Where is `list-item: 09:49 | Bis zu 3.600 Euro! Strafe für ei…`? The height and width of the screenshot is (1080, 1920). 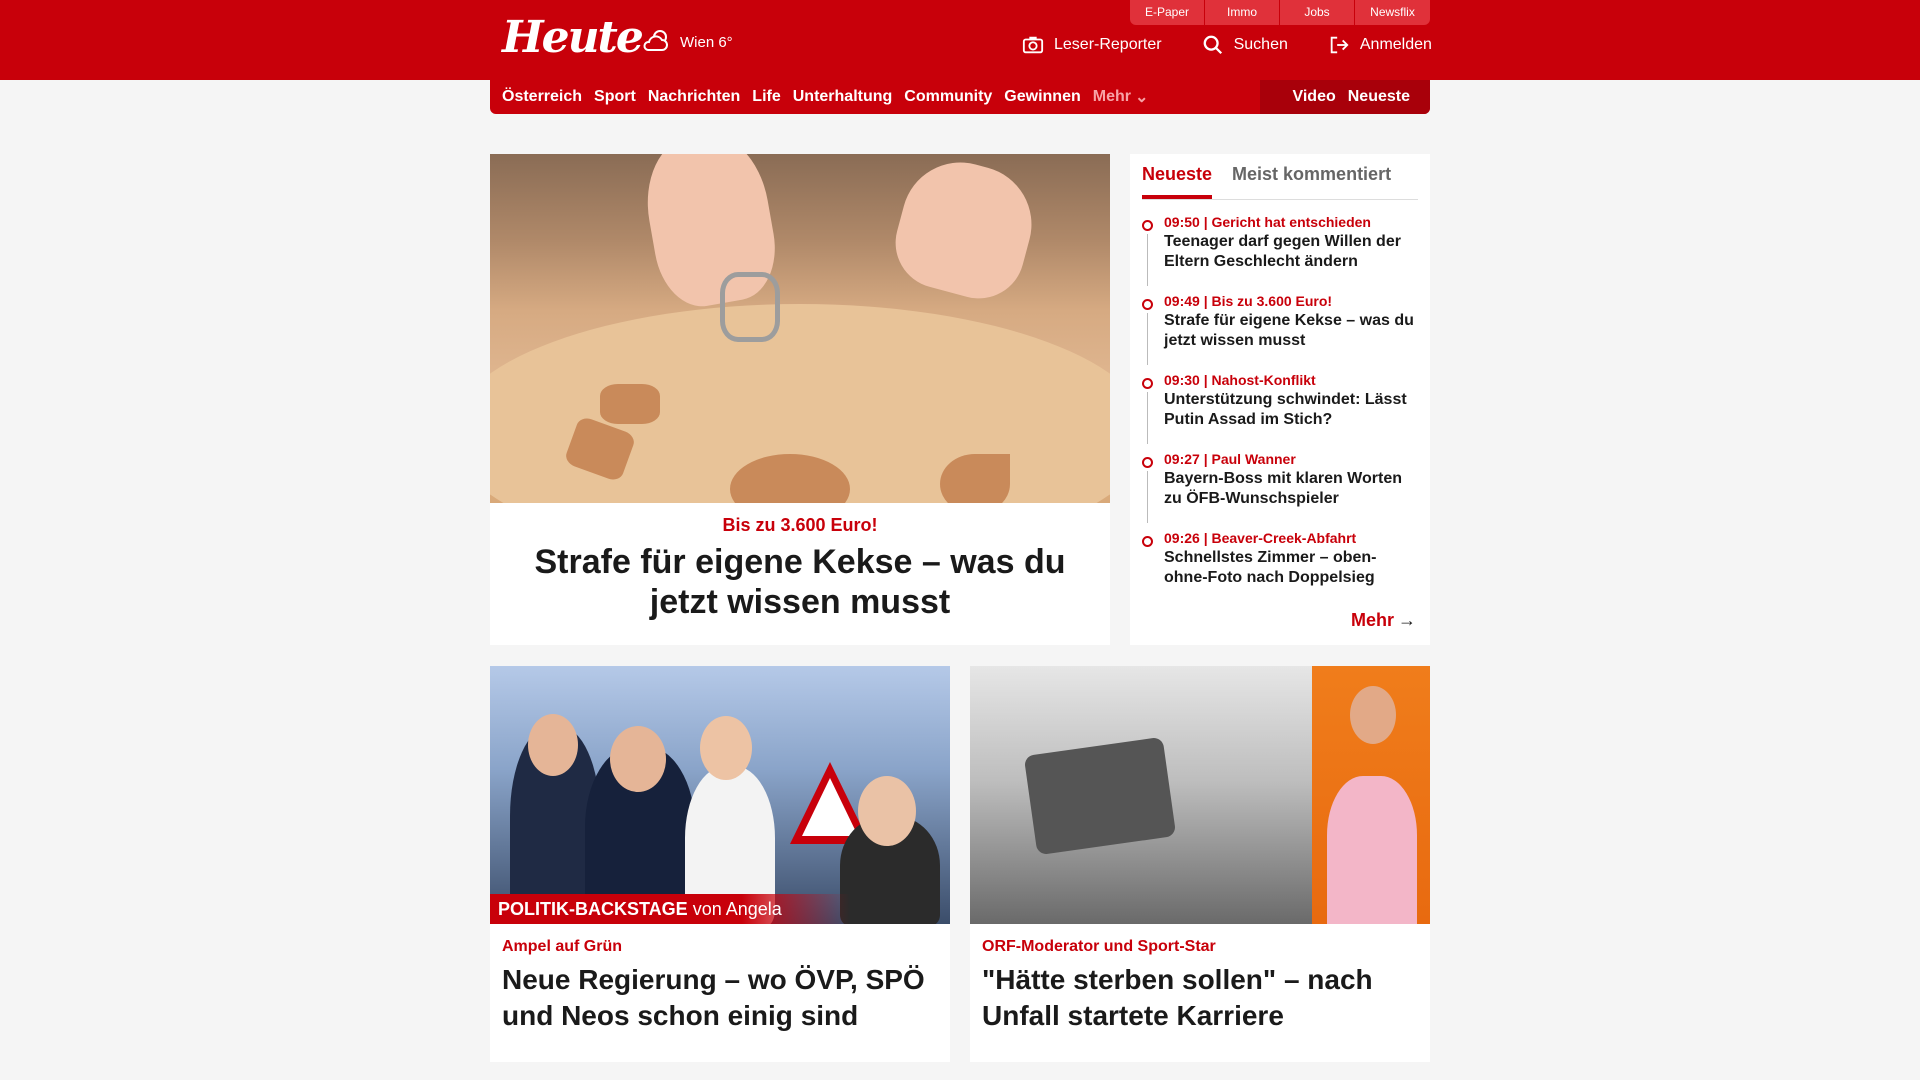
list-item: 09:49 | Bis zu 3.600 Euro! Strafe für ei… is located at coordinates (1280, 328).